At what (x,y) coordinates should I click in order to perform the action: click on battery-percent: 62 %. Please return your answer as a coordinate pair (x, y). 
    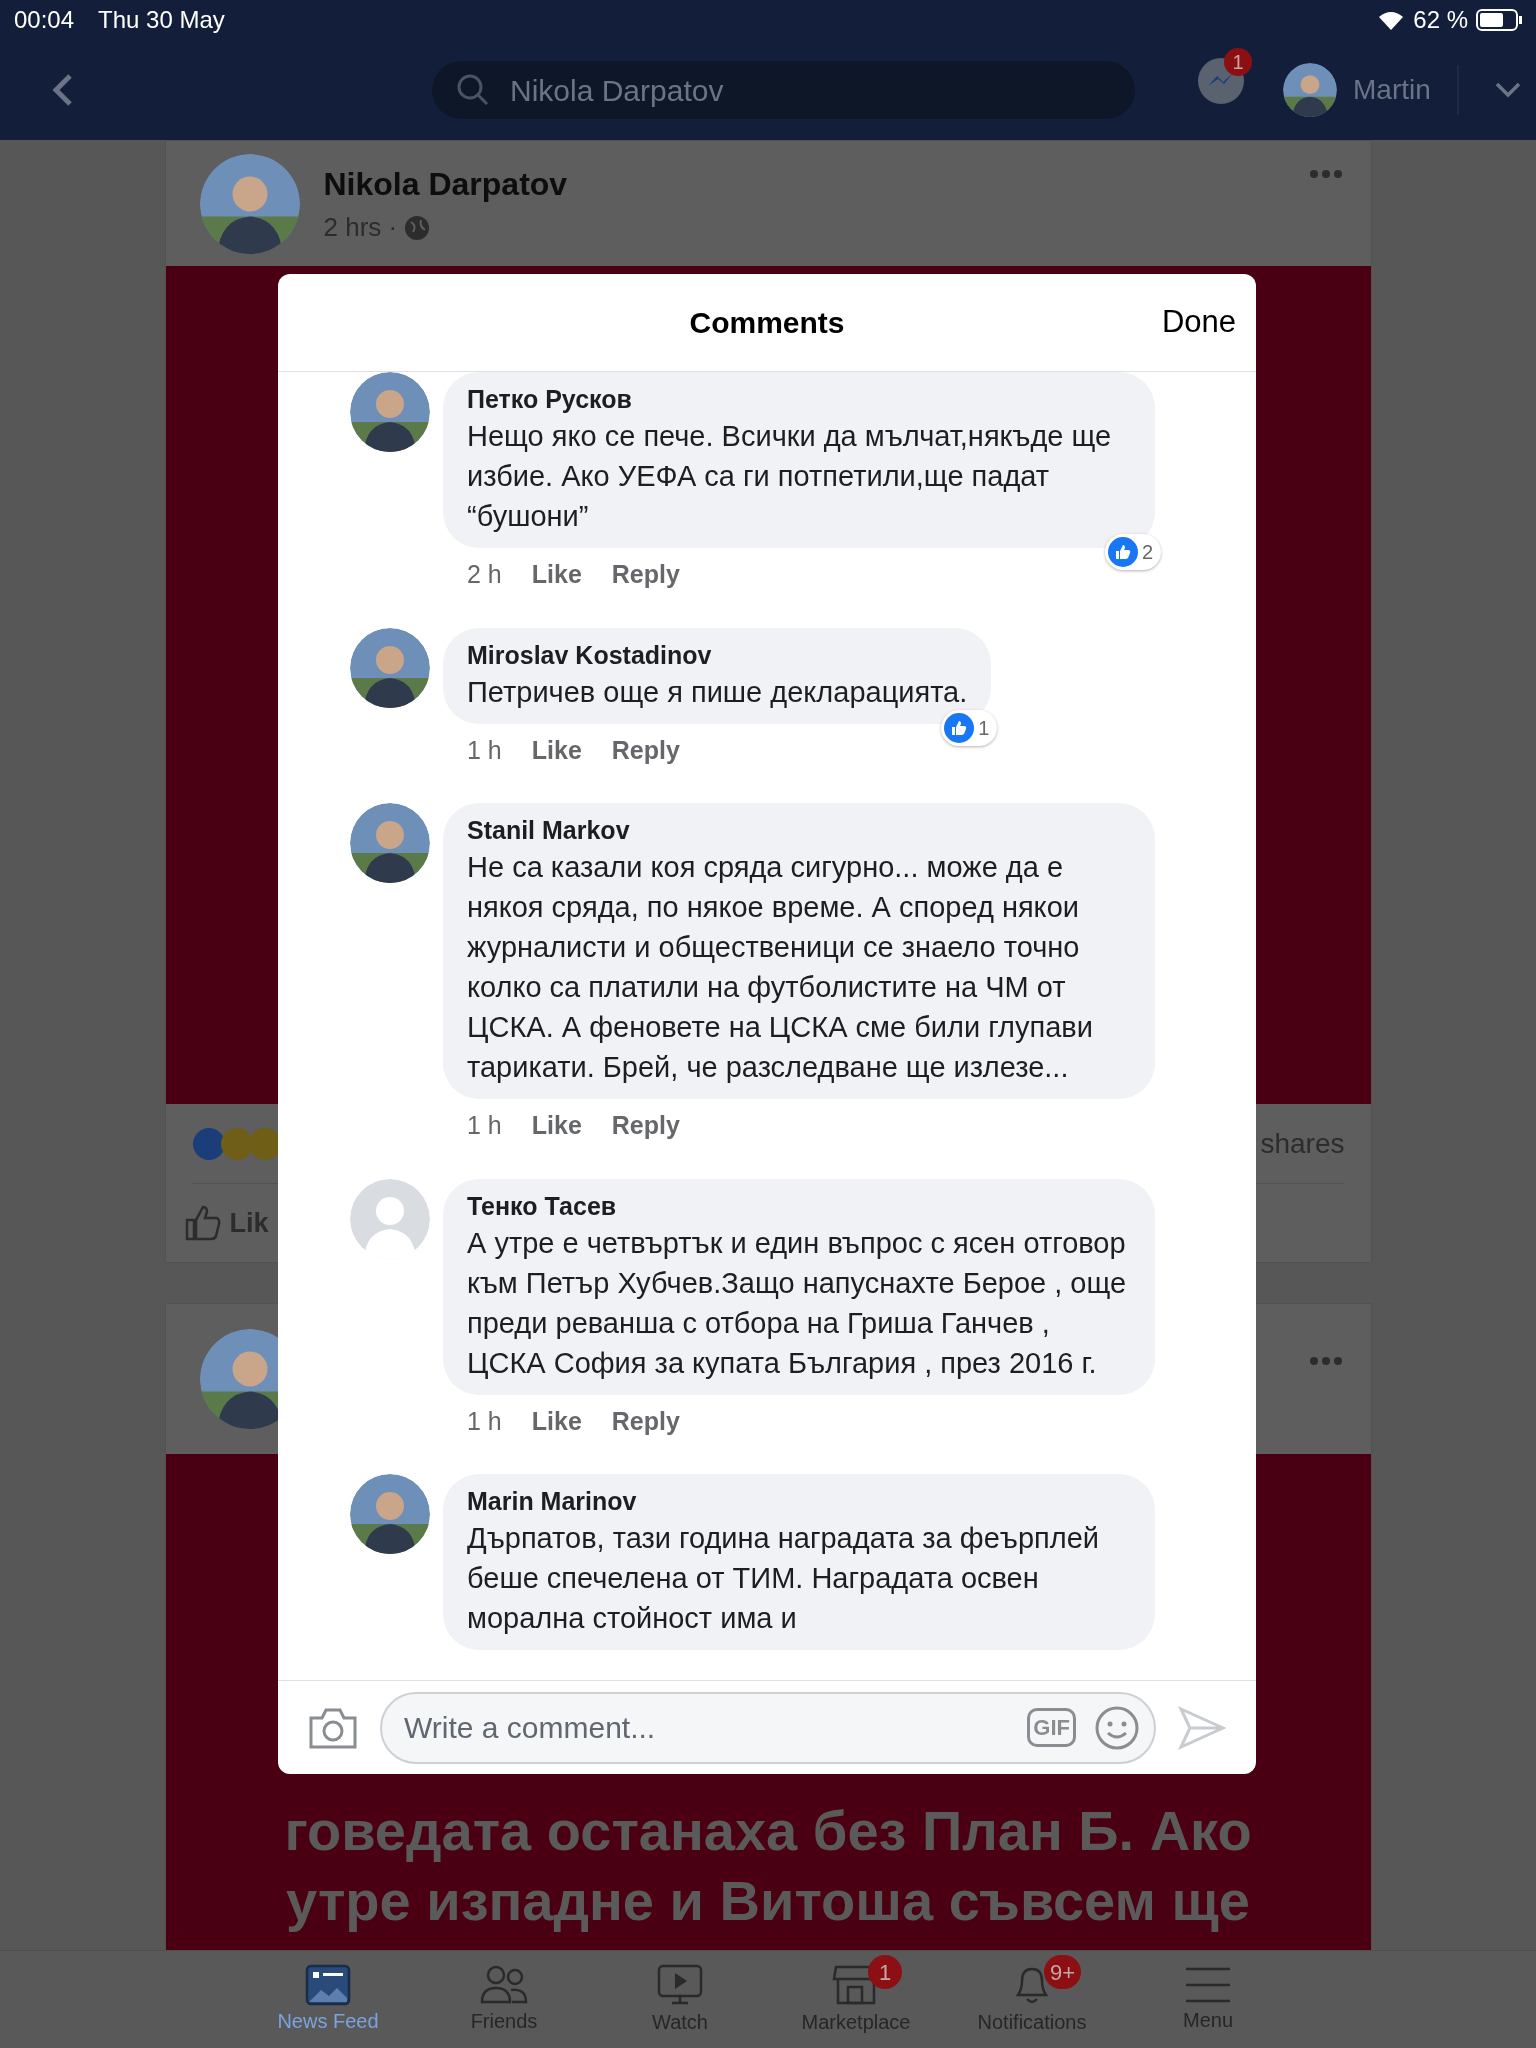
    Looking at the image, I should click on (1440, 20).